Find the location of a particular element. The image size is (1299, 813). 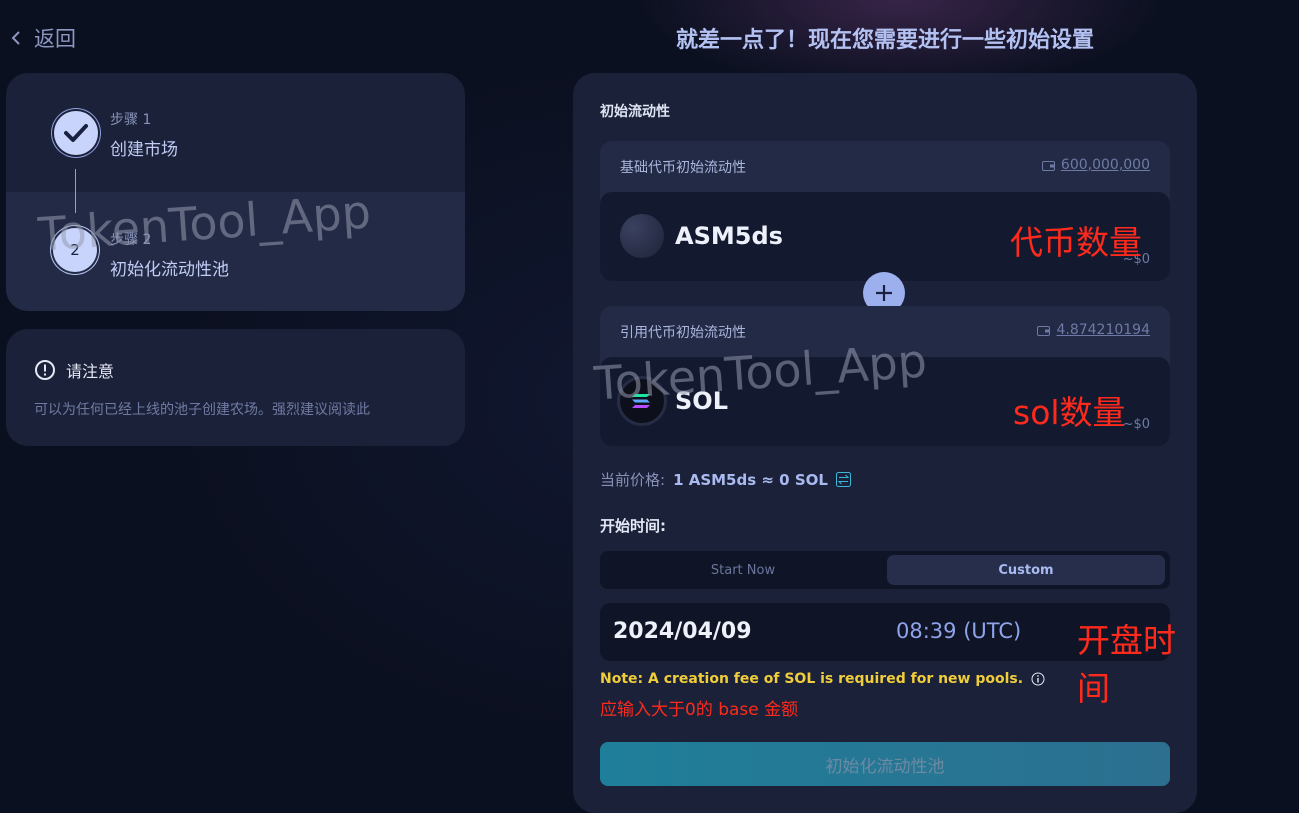

base-balance-value: 600,000,000 is located at coordinates (1105, 165).